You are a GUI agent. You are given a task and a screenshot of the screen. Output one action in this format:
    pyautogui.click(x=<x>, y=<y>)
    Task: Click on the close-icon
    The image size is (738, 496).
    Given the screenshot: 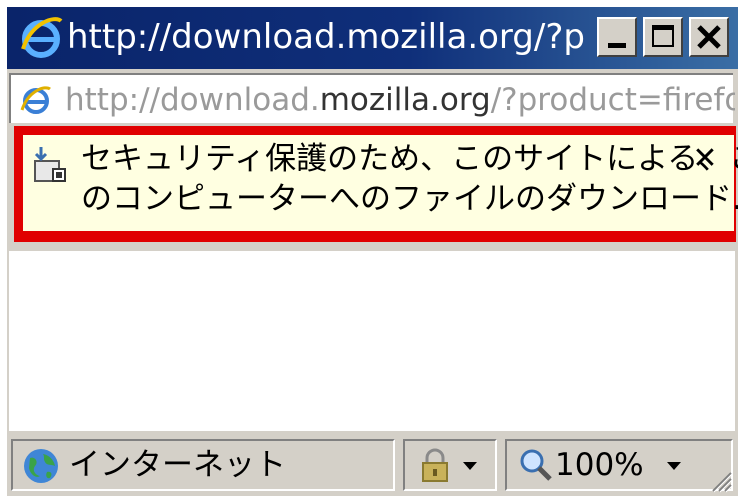 What is the action you would take?
    pyautogui.click(x=709, y=37)
    